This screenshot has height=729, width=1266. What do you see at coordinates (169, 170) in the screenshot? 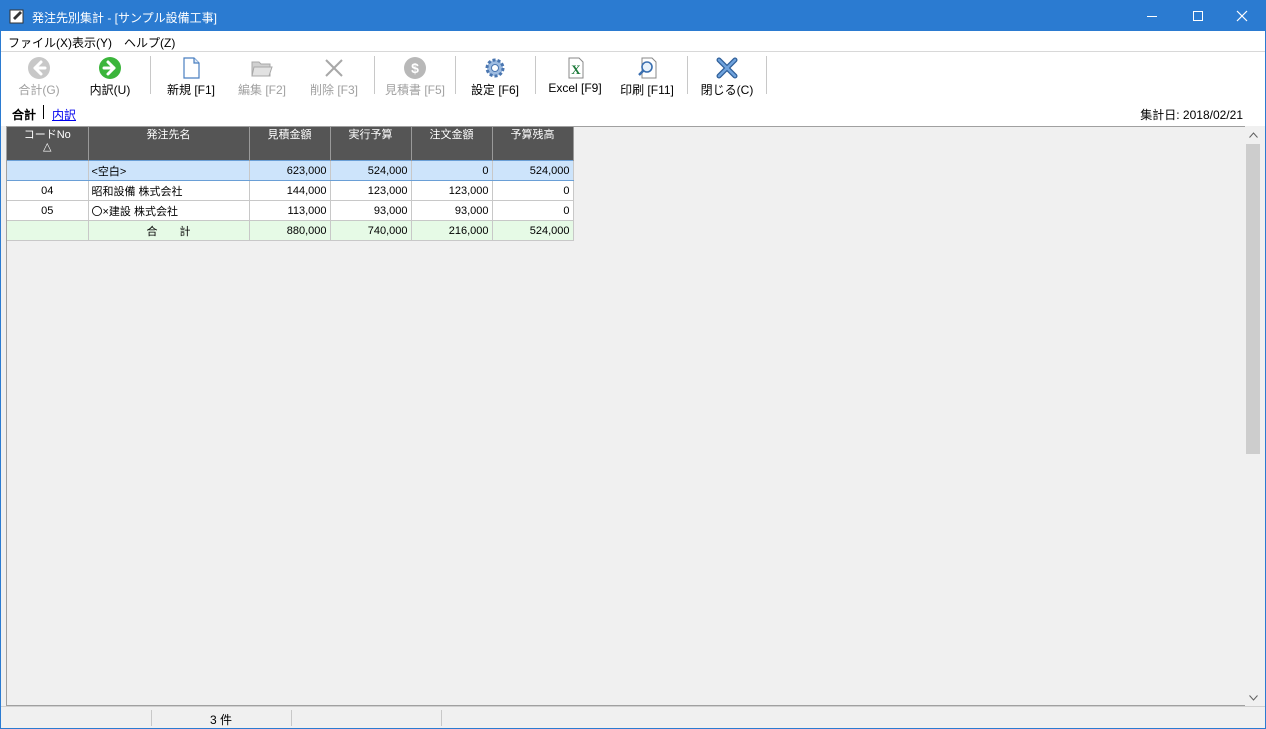
I see `cell-name: <空白>` at bounding box center [169, 170].